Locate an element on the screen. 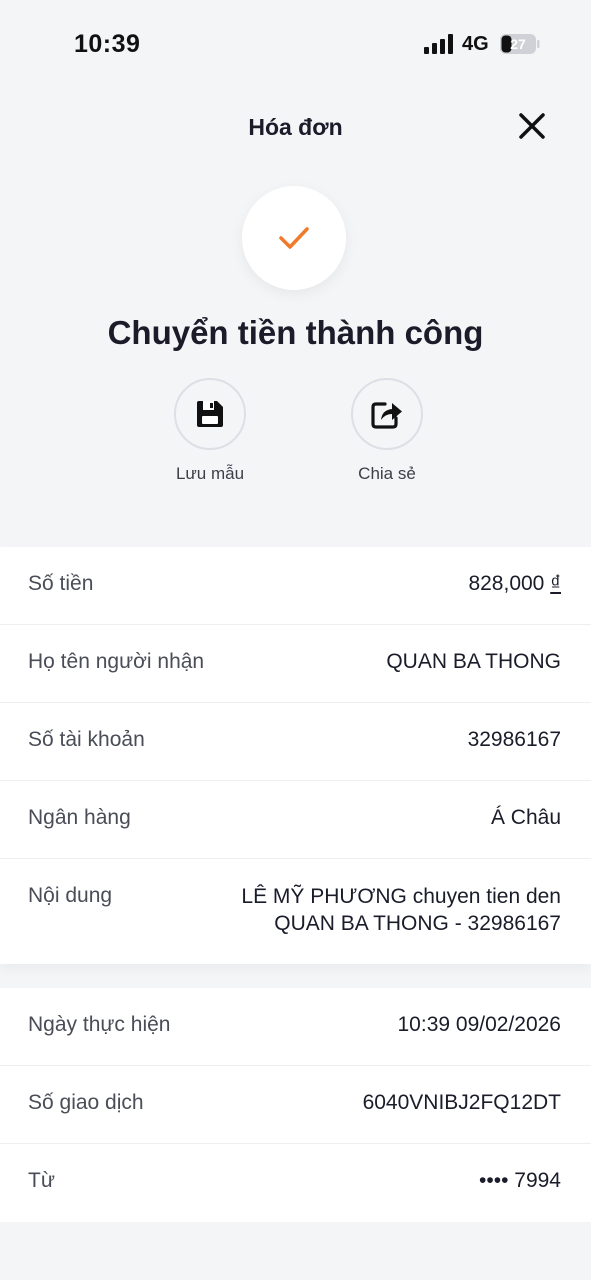 The height and width of the screenshot is (1280, 591). battery-level: 27 is located at coordinates (518, 44).